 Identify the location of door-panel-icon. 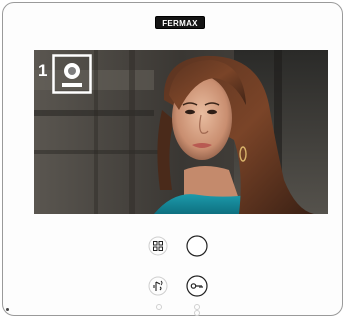
(72, 74).